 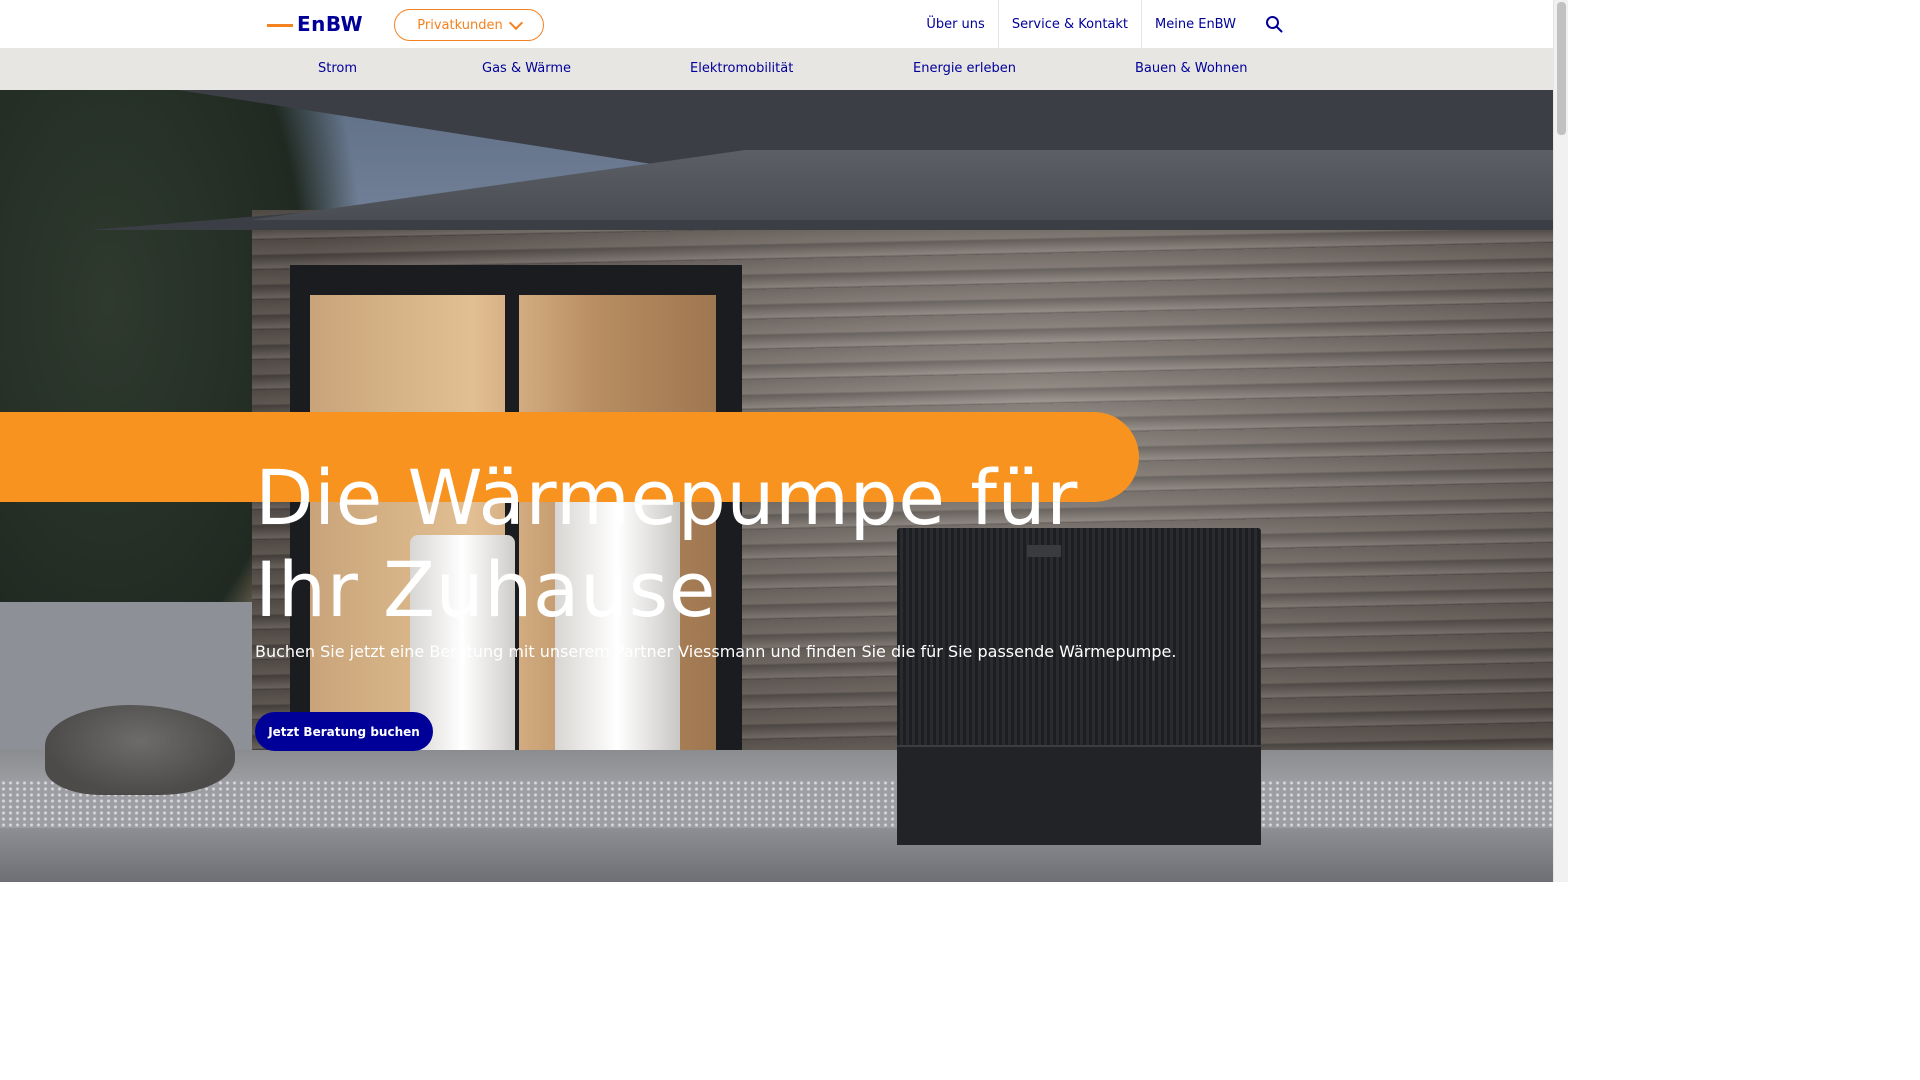 I want to click on headline-line-2: Ihr Zuhause, so click(x=485, y=589).